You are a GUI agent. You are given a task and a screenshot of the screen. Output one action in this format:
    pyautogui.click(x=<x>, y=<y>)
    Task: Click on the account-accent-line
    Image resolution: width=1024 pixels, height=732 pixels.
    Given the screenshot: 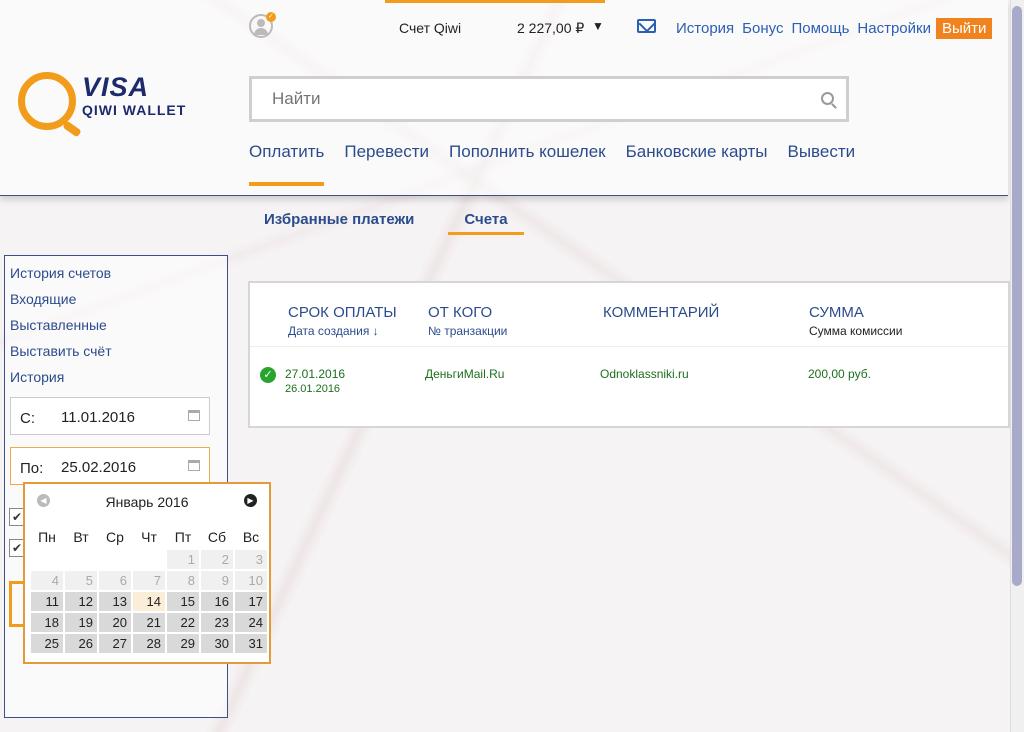 What is the action you would take?
    pyautogui.click(x=495, y=1)
    